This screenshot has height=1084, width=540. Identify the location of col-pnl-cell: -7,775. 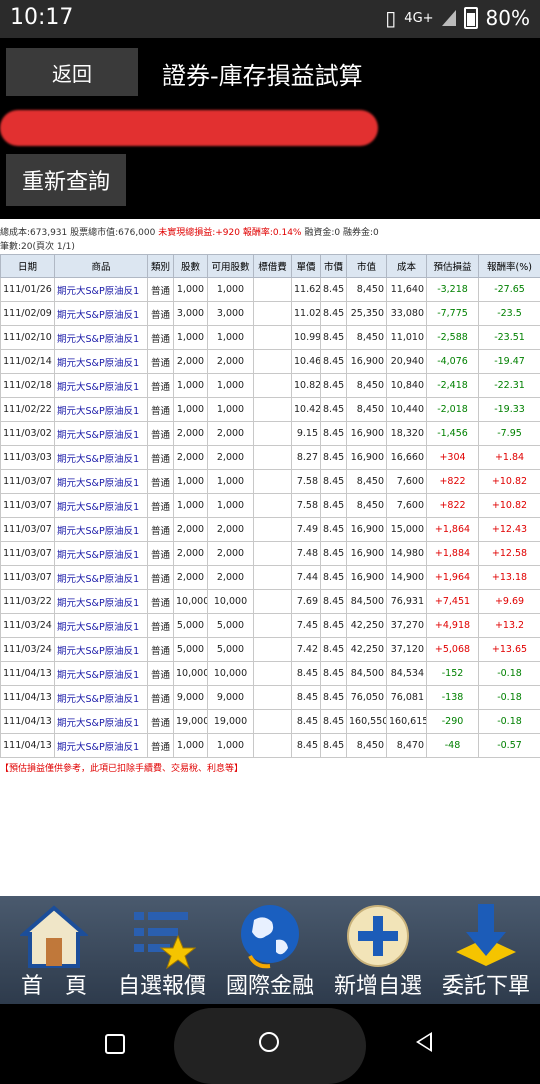
(453, 314).